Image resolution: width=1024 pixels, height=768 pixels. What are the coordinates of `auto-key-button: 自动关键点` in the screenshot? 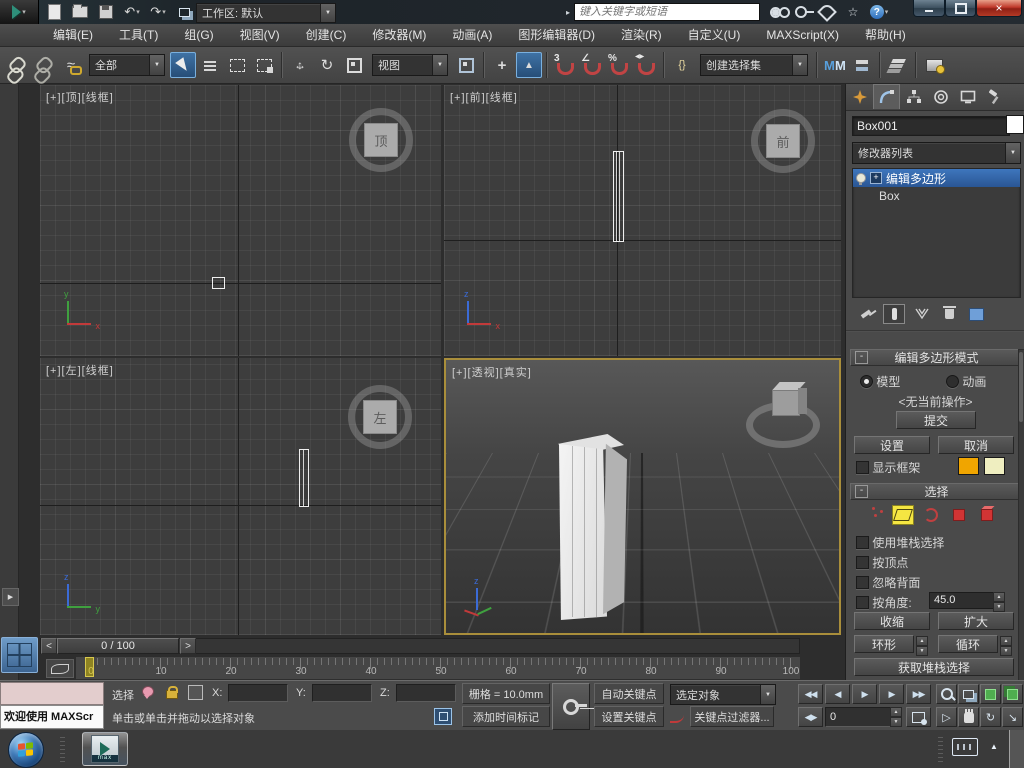 It's located at (629, 693).